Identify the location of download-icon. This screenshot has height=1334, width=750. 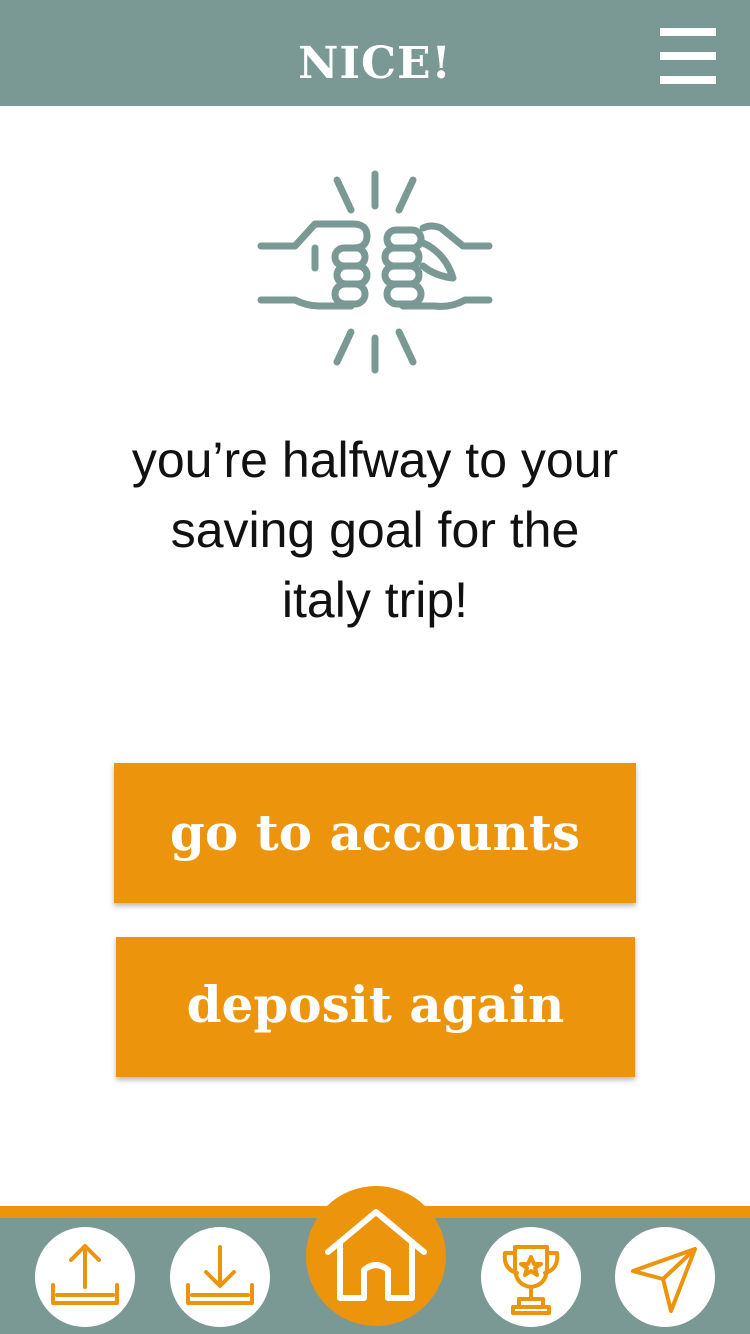
(220, 1275).